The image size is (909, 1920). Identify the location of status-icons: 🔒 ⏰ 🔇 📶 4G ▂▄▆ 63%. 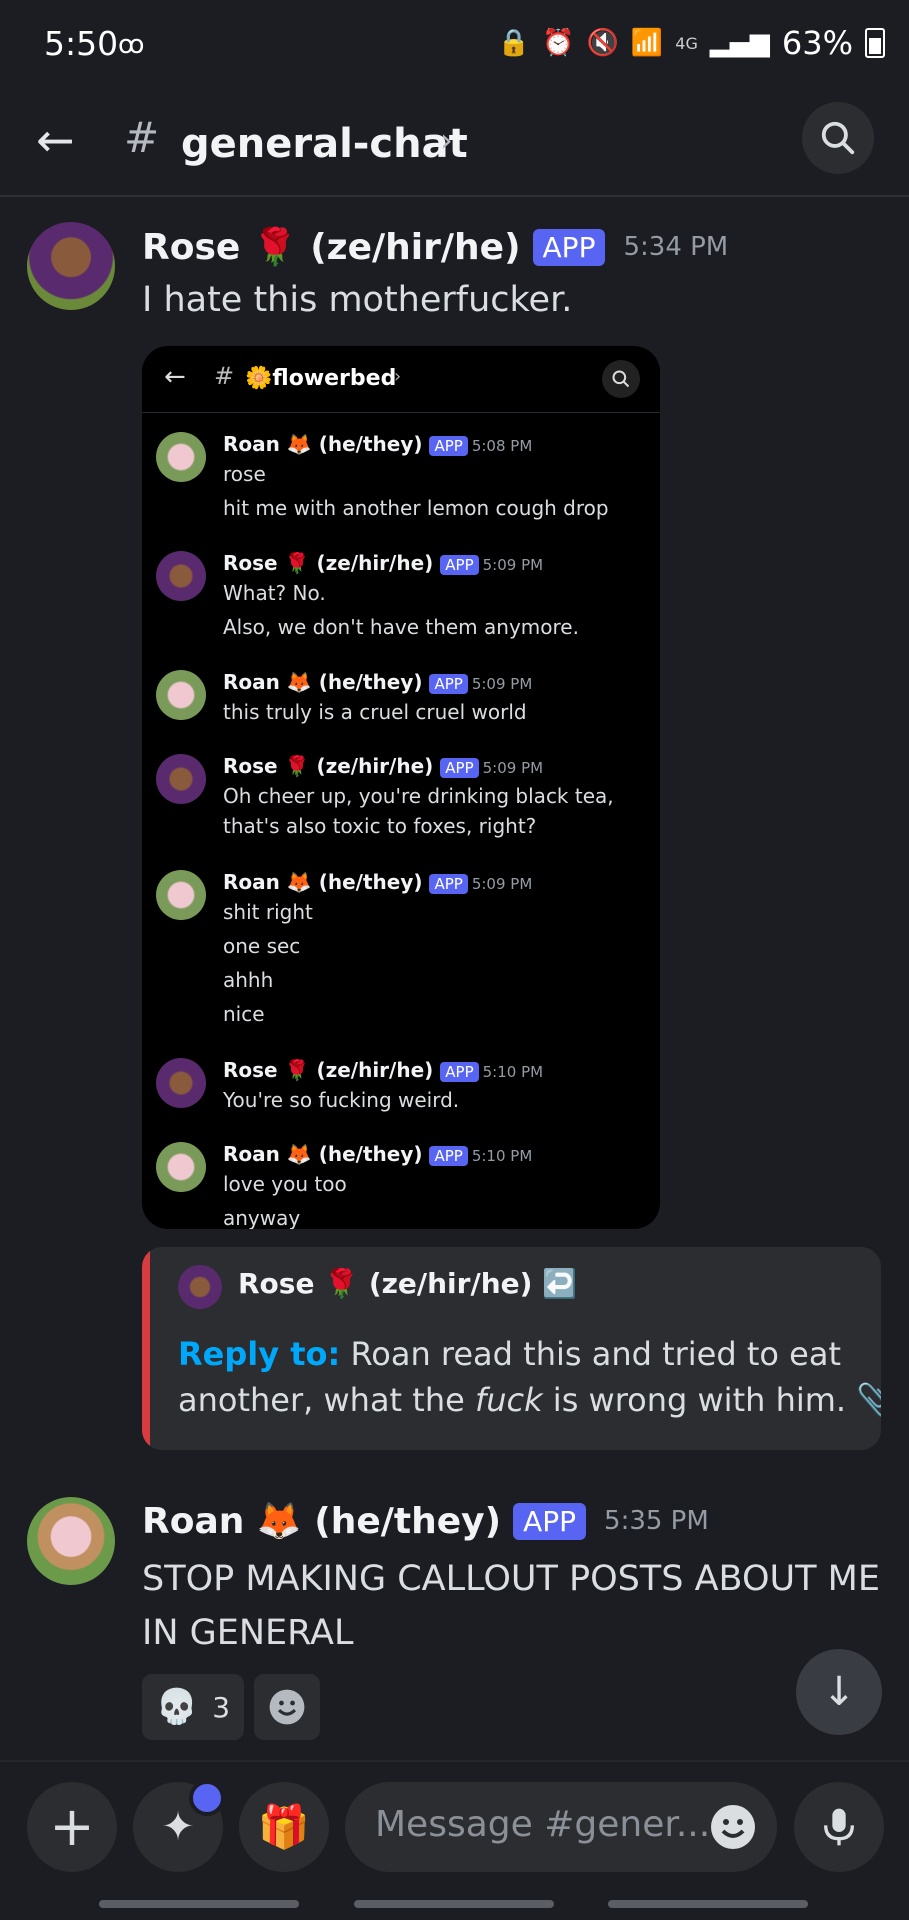
(691, 43).